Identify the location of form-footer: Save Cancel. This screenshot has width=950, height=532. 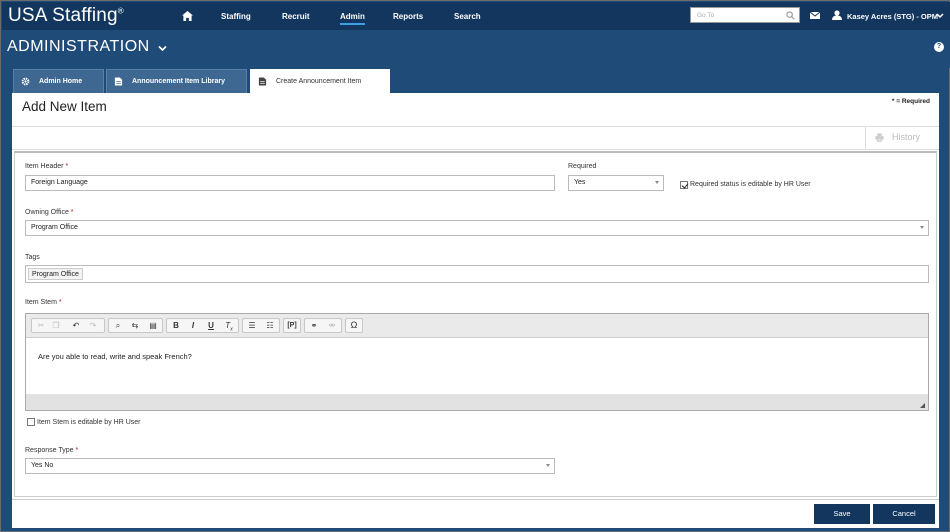
(475, 513).